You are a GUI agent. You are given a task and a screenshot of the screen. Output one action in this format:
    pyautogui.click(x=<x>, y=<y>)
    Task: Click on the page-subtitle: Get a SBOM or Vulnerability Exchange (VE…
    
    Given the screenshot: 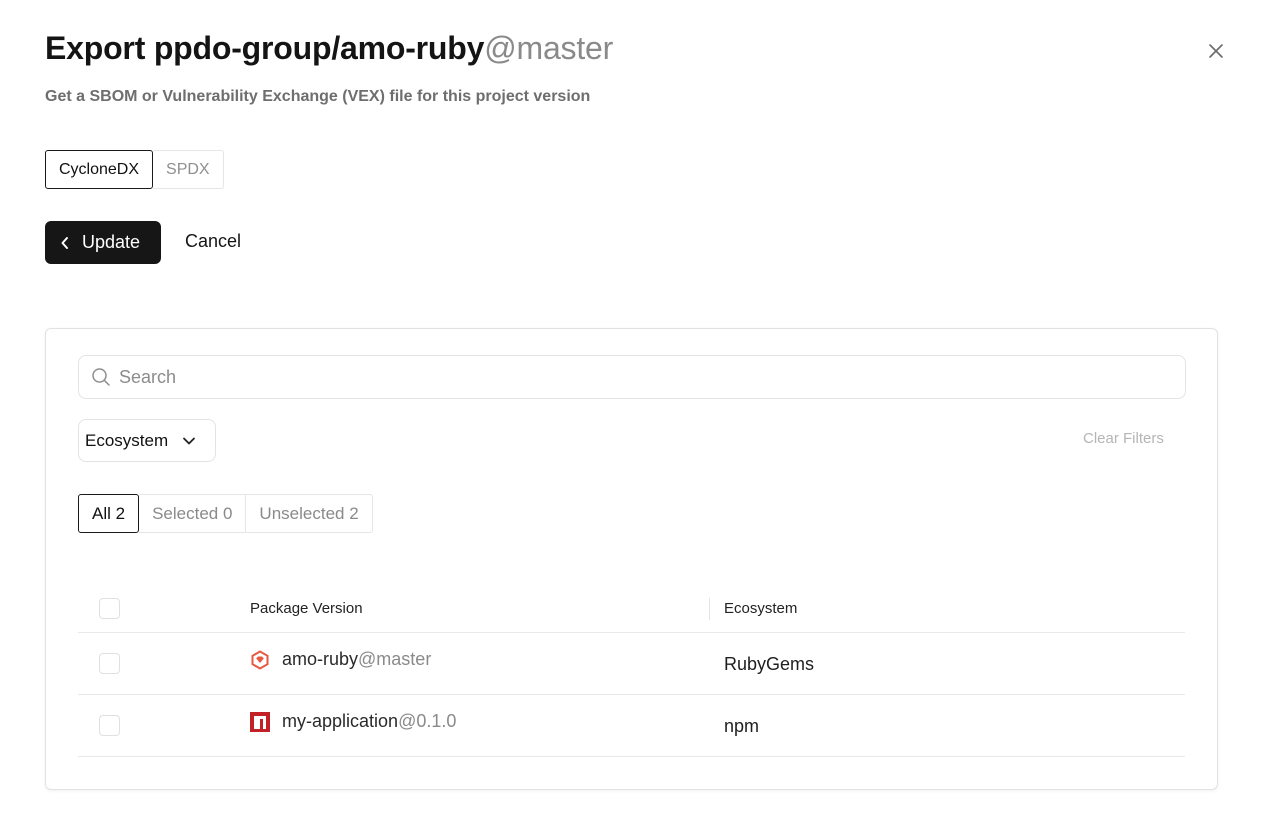 What is the action you would take?
    pyautogui.click(x=318, y=96)
    